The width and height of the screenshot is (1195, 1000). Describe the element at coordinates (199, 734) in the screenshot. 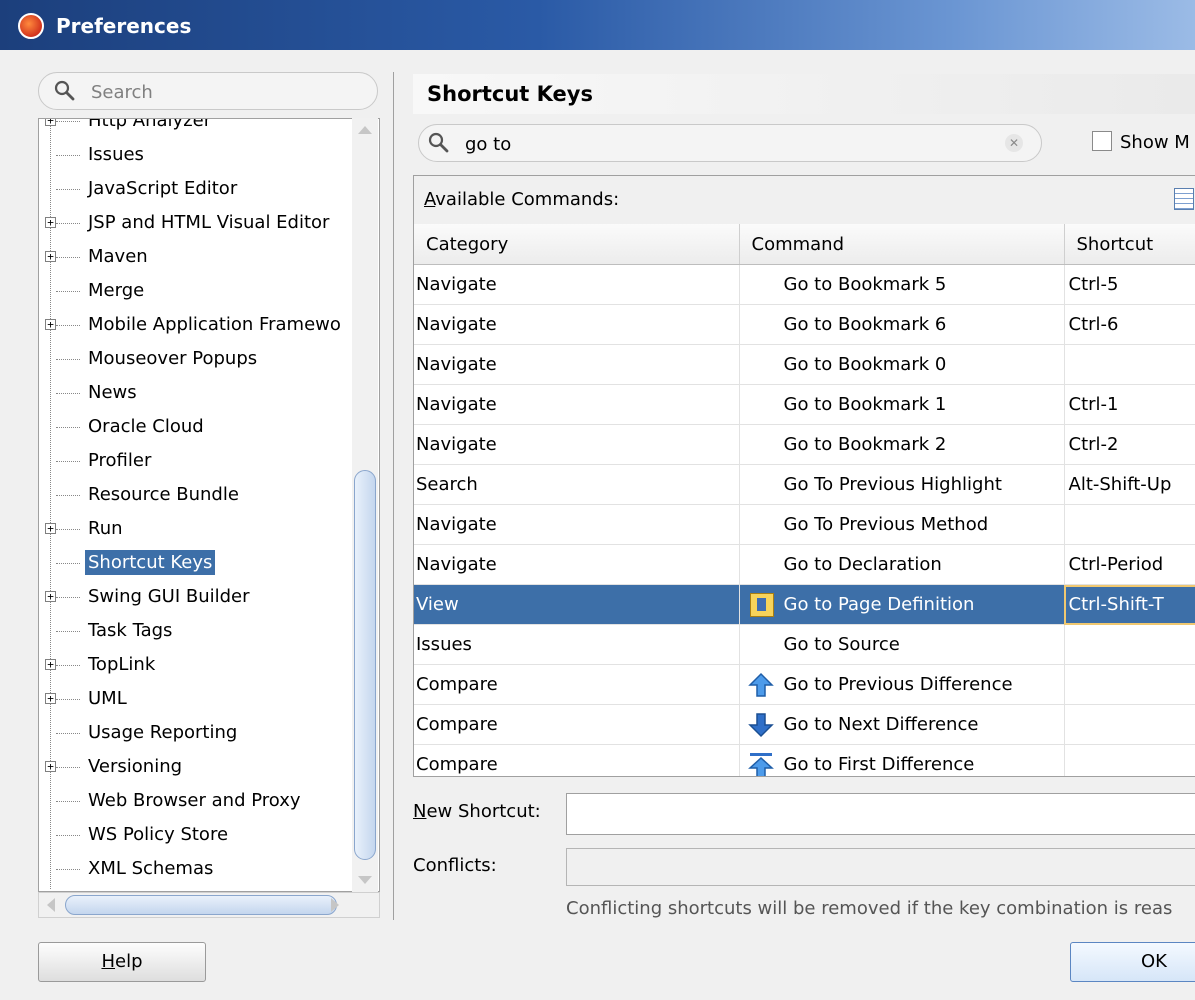

I see `tree-item: Usage Reporting` at that location.